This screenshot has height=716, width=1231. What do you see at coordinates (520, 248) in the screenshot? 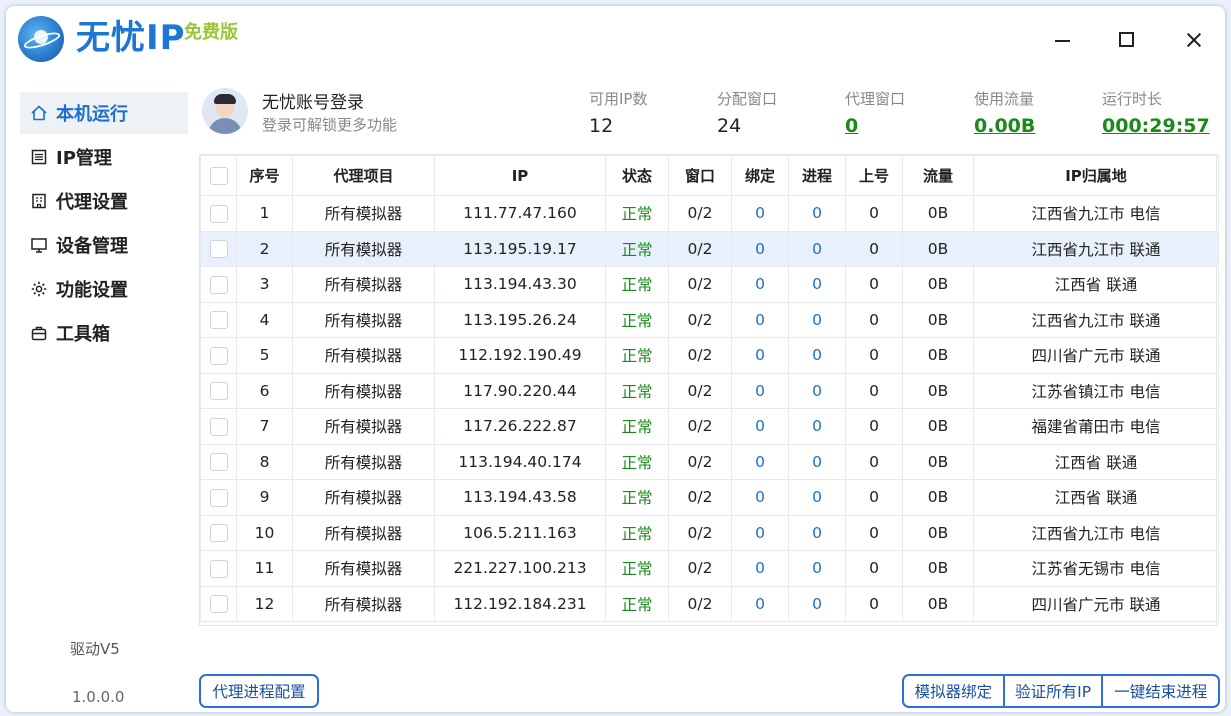
I see `row-ip: 113.195.19.17` at bounding box center [520, 248].